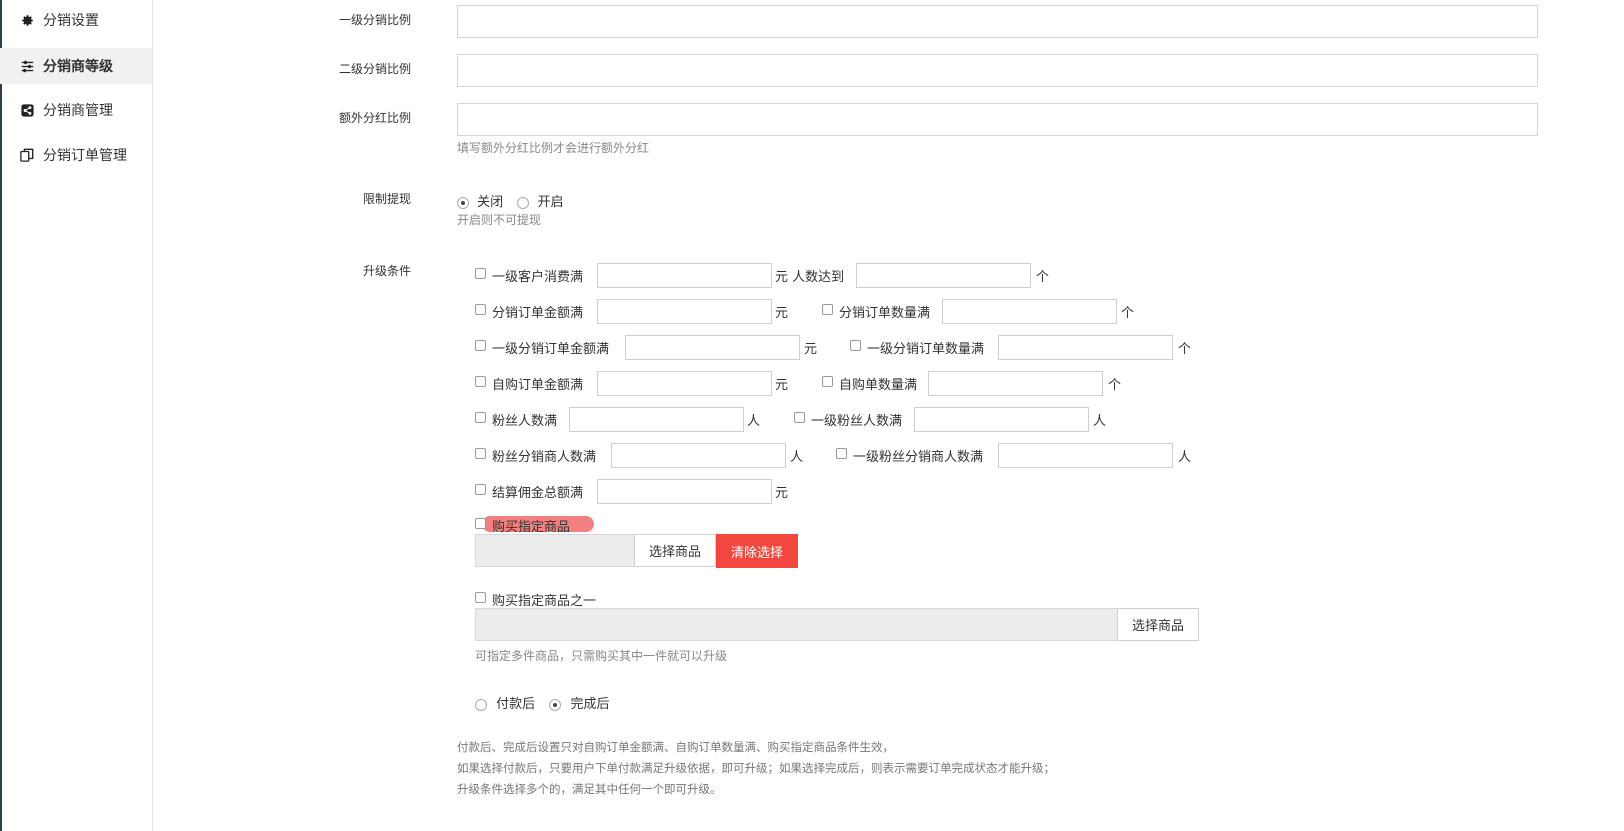 This screenshot has width=1624, height=831. What do you see at coordinates (490, 202) in the screenshot?
I see `withdraw-off-label: 关闭` at bounding box center [490, 202].